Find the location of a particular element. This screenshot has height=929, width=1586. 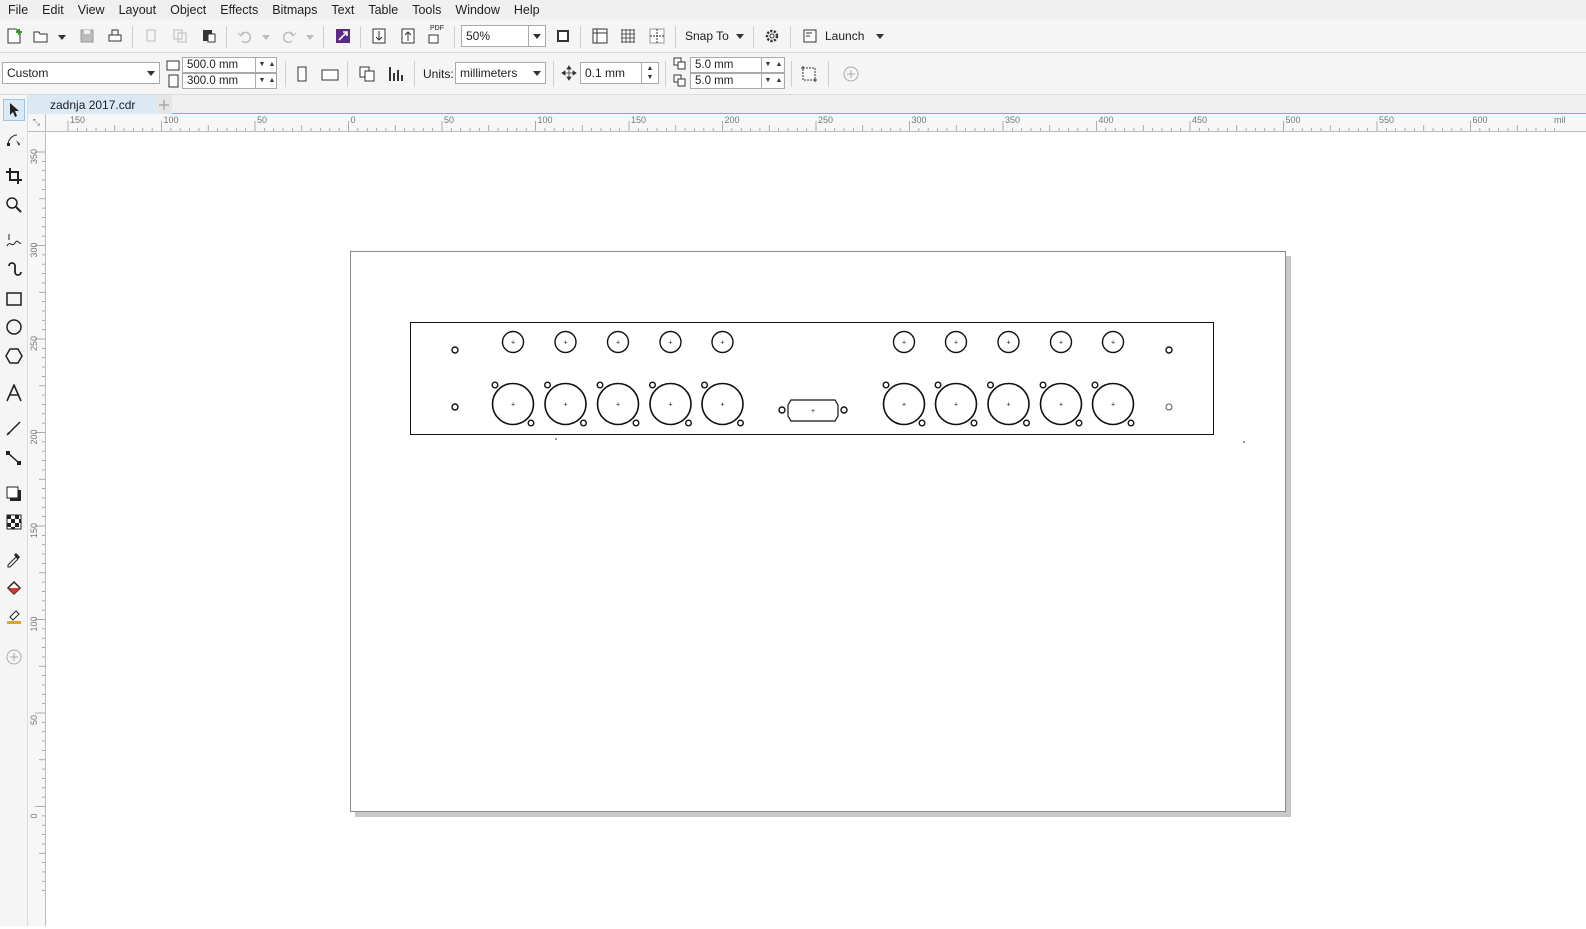

panel-outline is located at coordinates (812, 378).